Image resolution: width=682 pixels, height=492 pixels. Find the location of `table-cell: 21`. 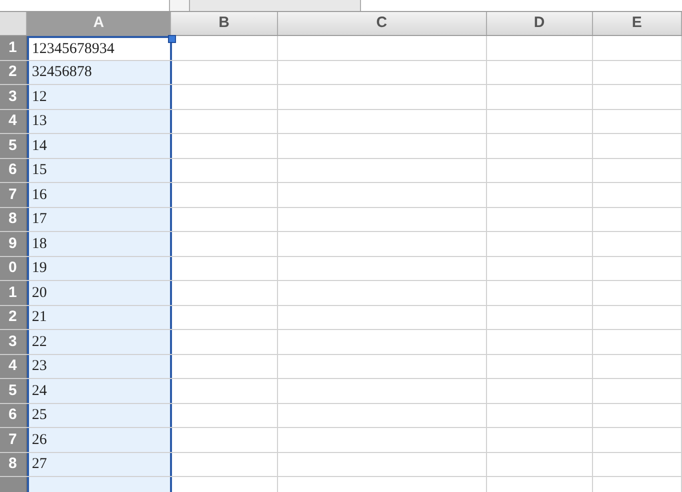

table-cell: 21 is located at coordinates (99, 317).